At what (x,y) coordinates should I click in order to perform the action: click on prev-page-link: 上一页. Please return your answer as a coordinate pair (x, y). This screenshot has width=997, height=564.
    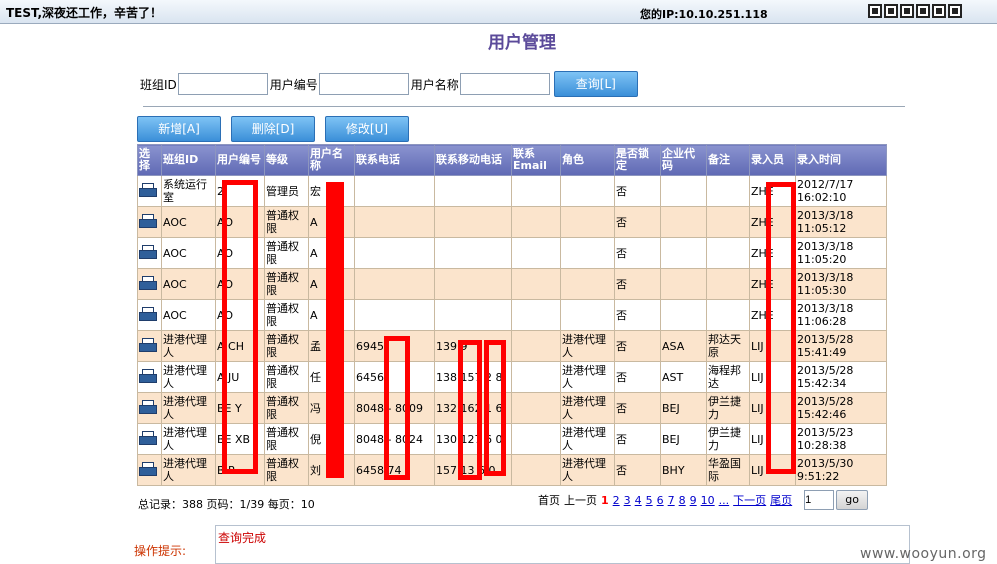
    Looking at the image, I should click on (580, 500).